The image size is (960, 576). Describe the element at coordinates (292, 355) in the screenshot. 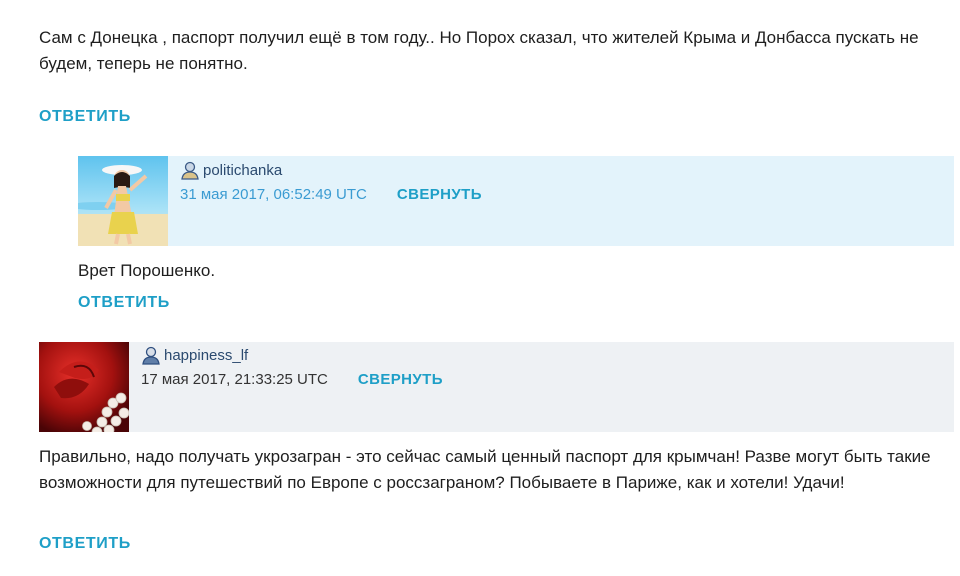

I see `author: happiness_lf` at that location.